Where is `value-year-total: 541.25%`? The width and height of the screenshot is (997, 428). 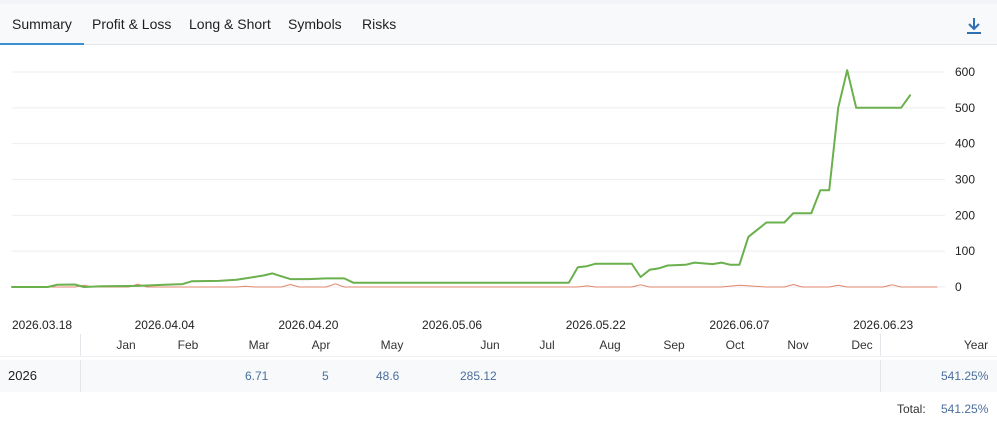 value-year-total: 541.25% is located at coordinates (965, 376).